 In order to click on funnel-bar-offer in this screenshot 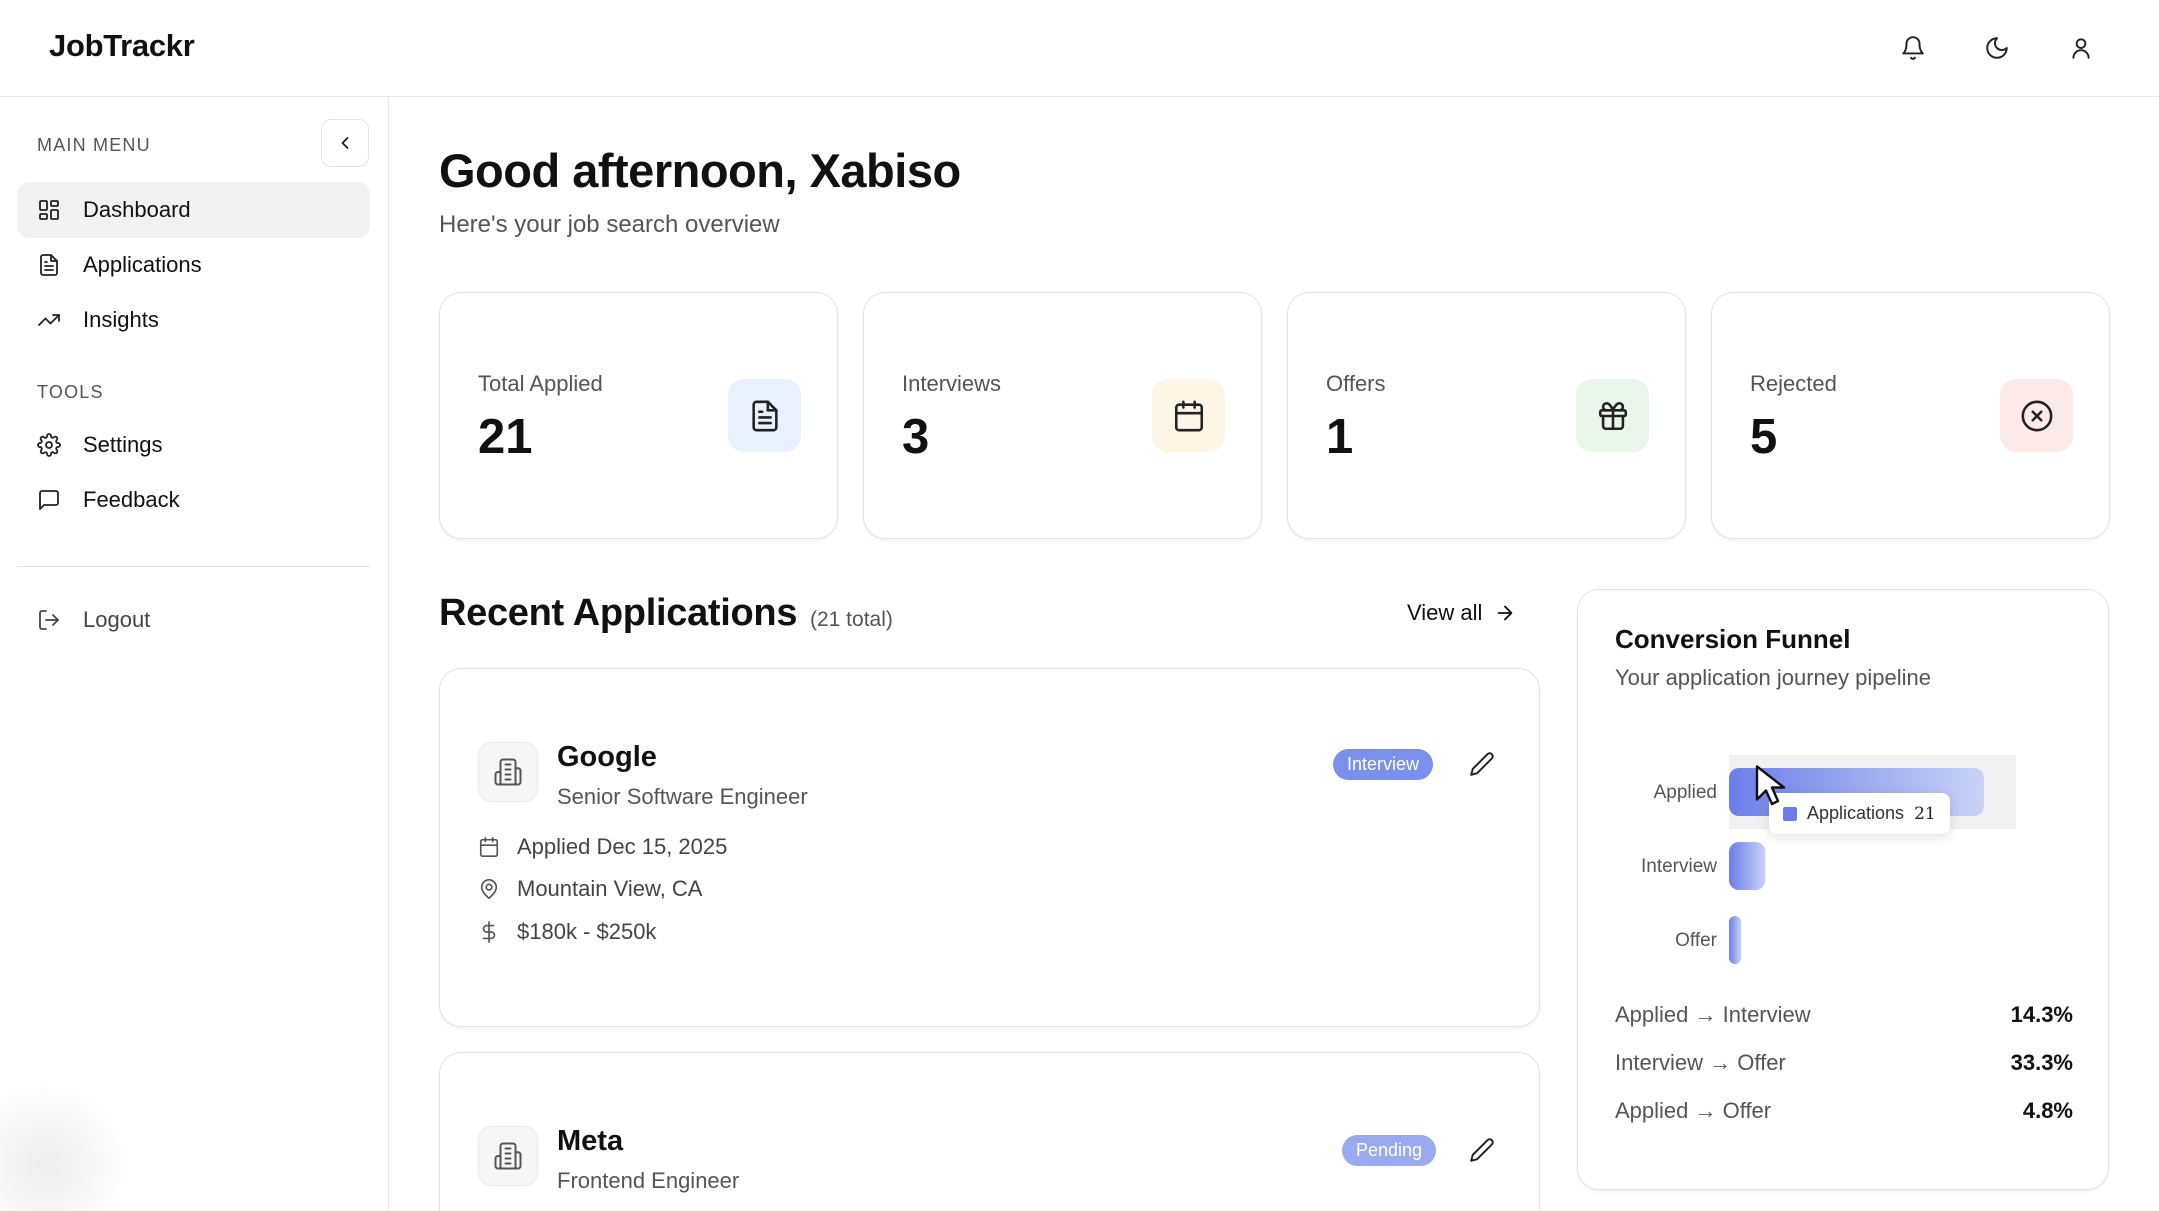, I will do `click(1735, 940)`.